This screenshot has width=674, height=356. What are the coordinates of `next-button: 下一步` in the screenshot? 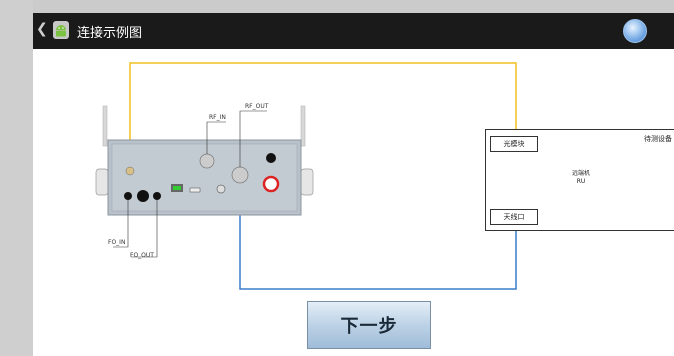 It's located at (369, 325).